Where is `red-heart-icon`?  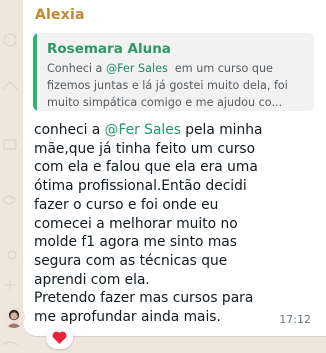 red-heart-icon is located at coordinates (59, 337).